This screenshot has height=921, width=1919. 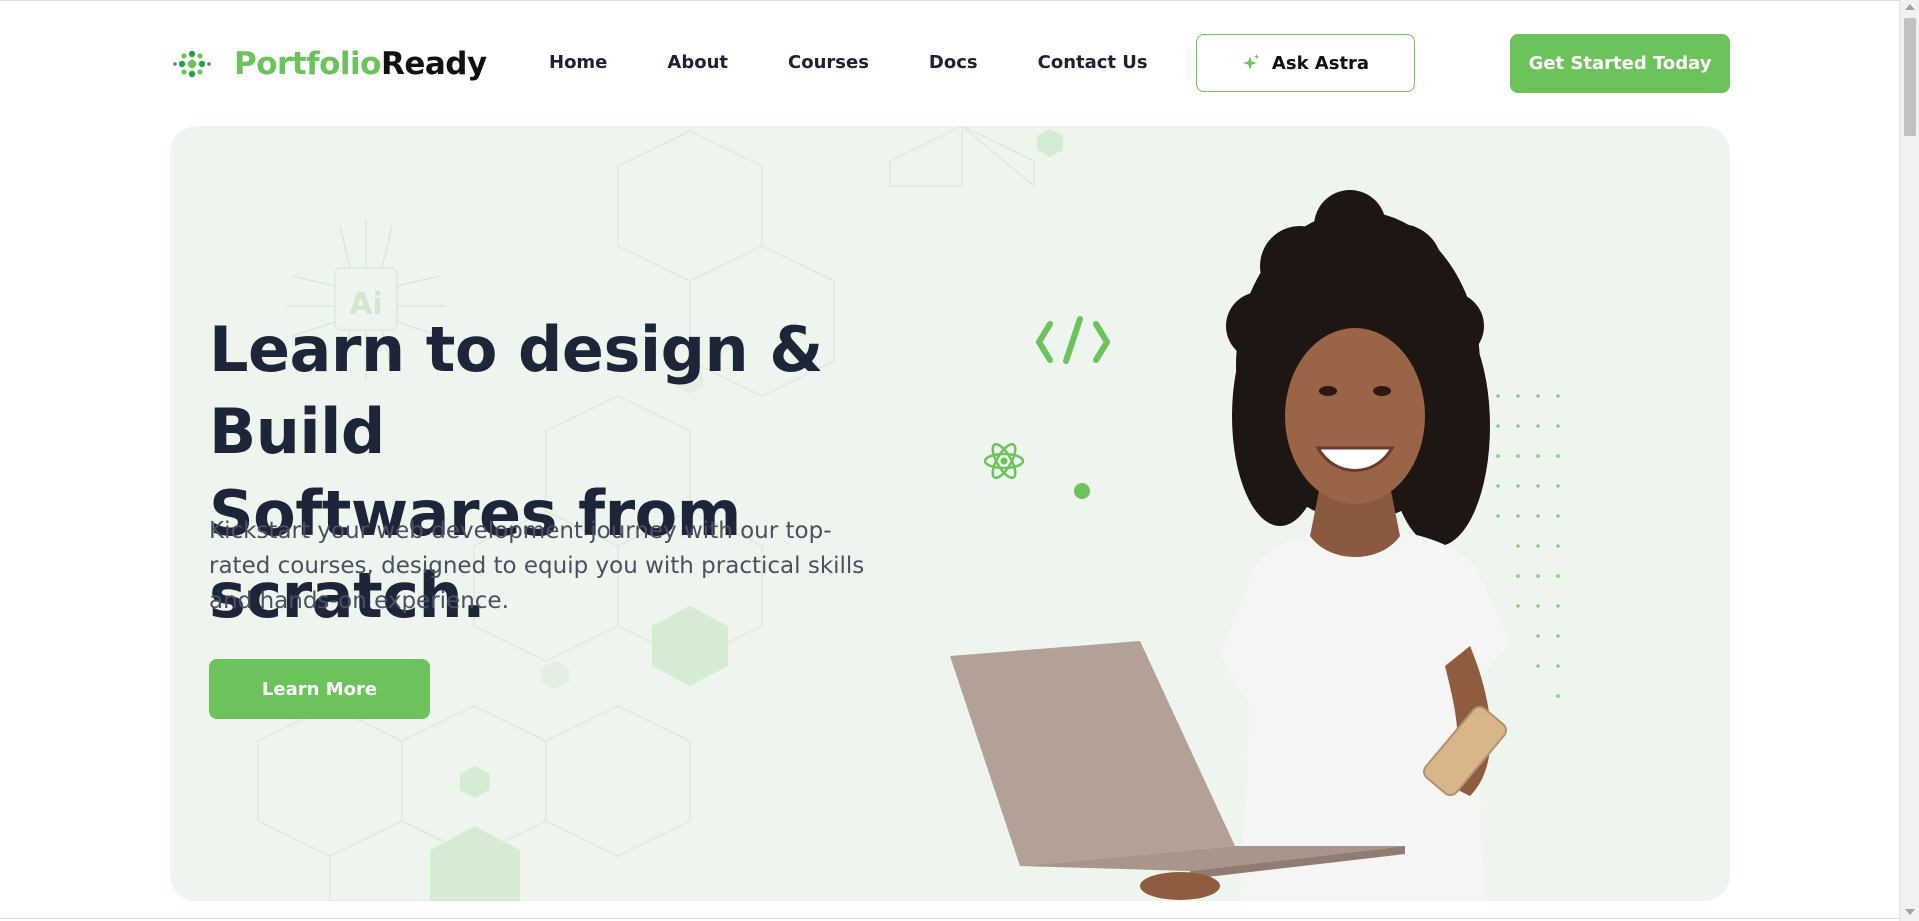 I want to click on brand-name-part2: Ready, so click(x=433, y=64).